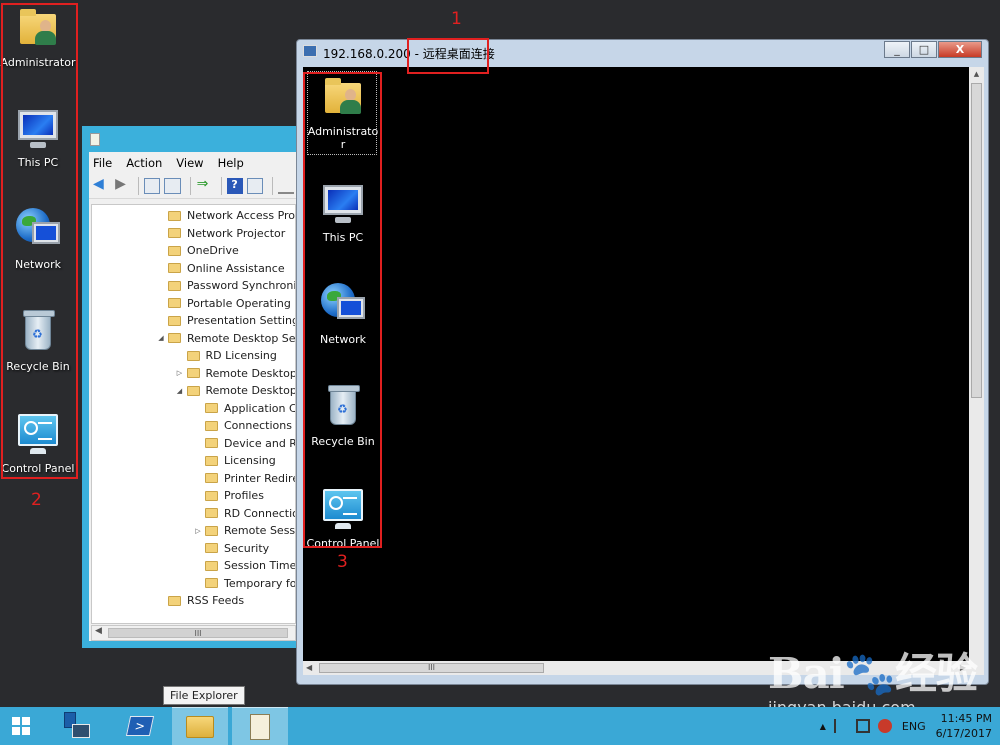  I want to click on tree-node-label: Profiles, so click(244, 496).